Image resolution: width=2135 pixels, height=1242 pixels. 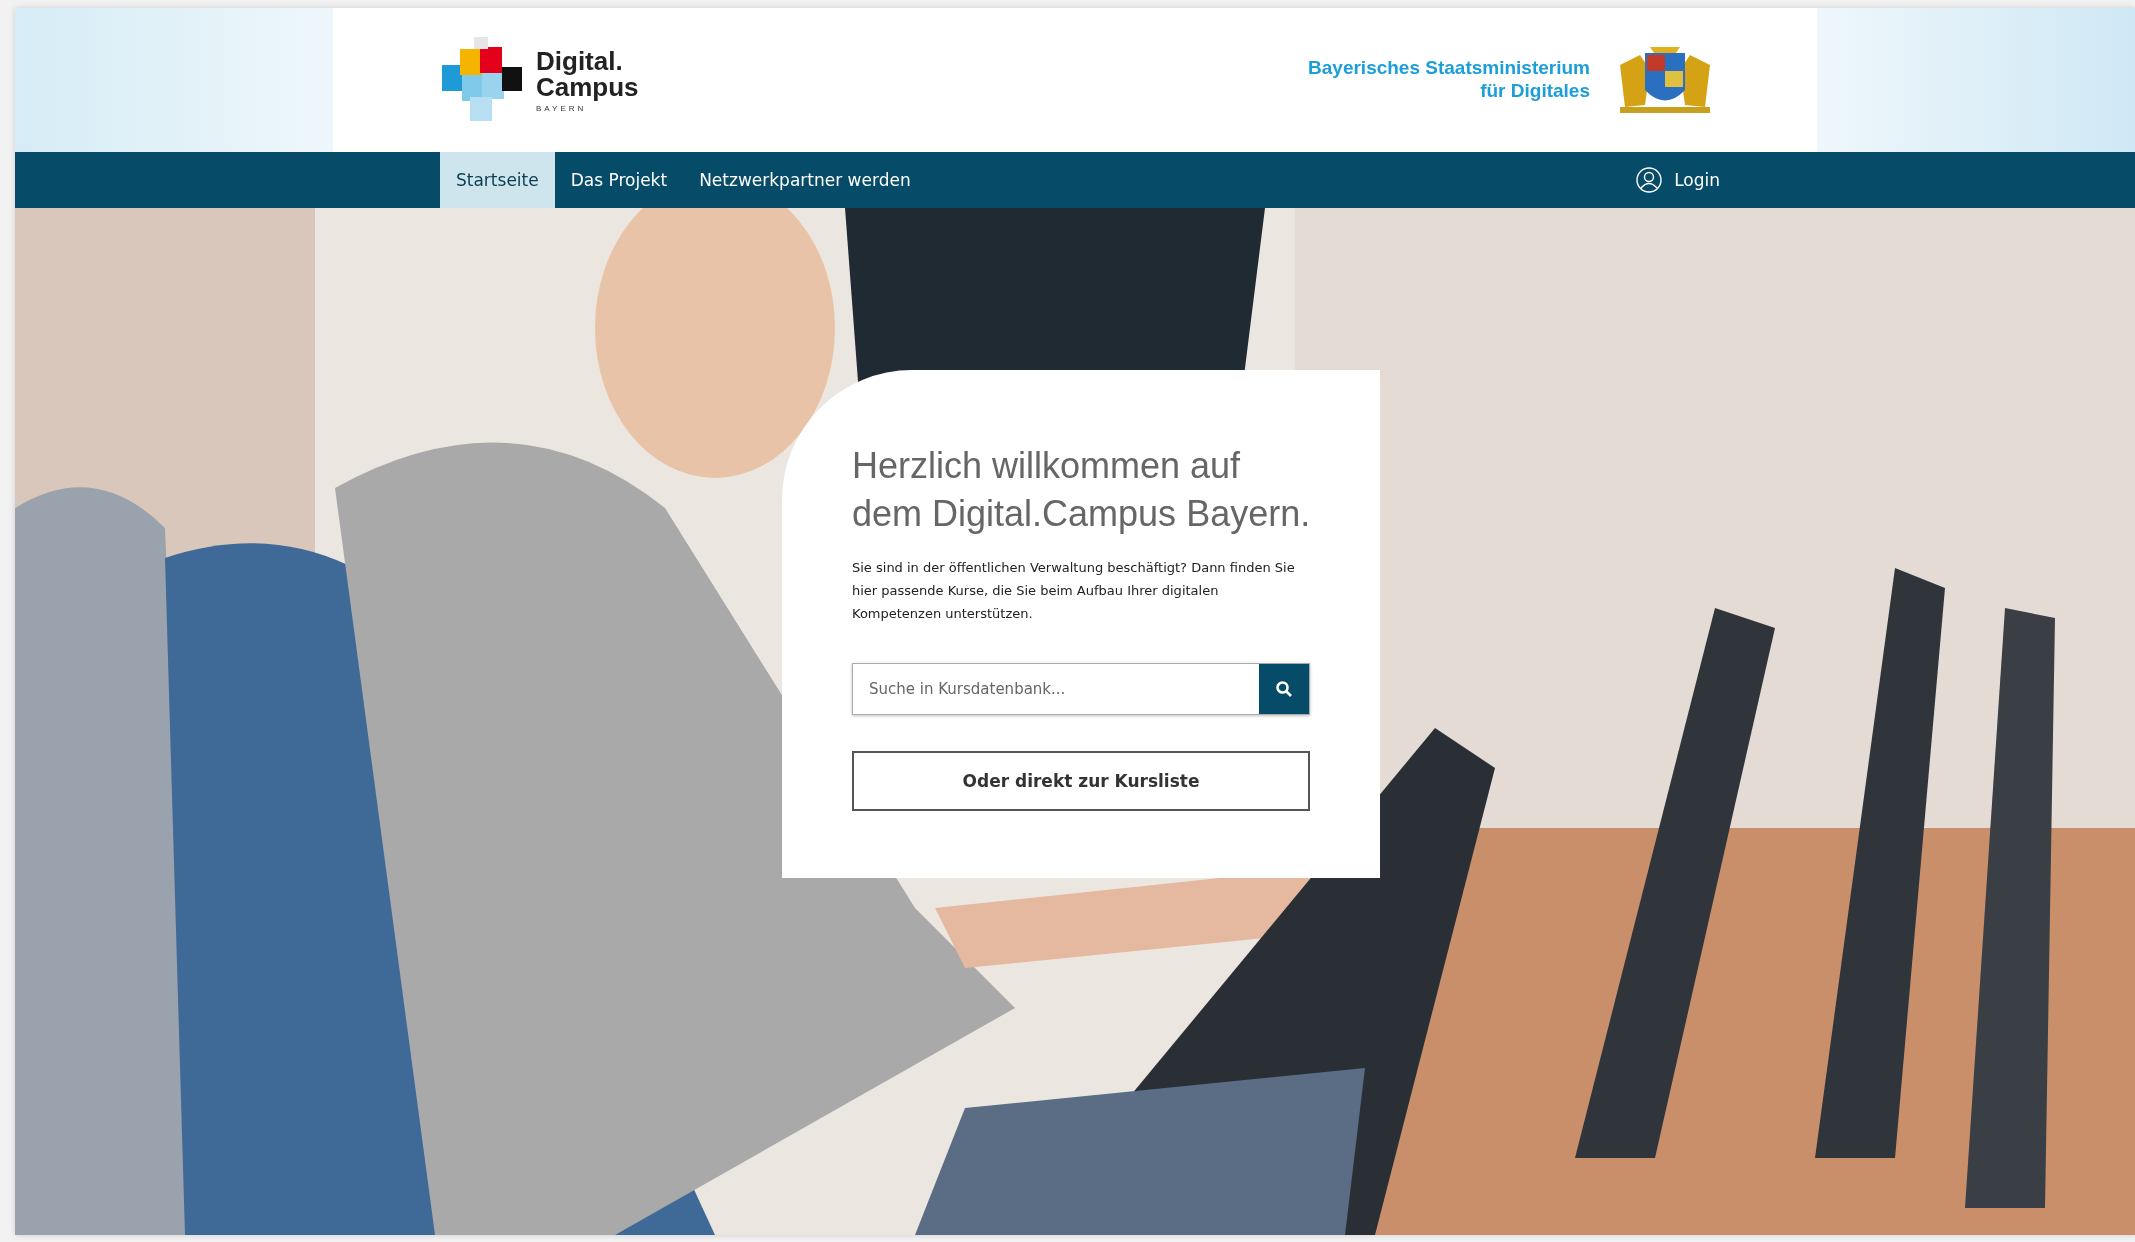 I want to click on course-list-button: Oder direkt zur Kursliste, so click(x=1081, y=781).